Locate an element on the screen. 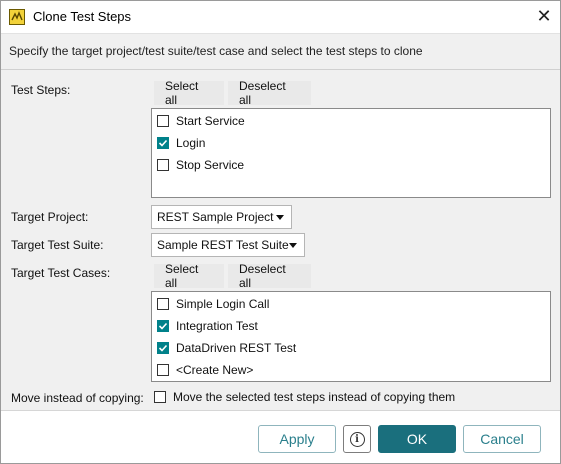  target-test-suite-dropdown: Sample REST Test Suite is located at coordinates (228, 245).